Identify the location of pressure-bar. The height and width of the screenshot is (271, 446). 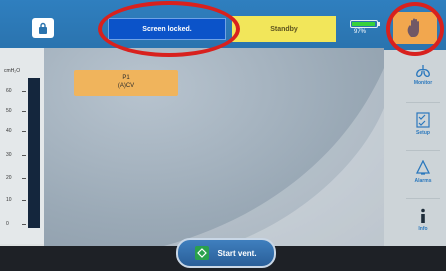
(34, 153).